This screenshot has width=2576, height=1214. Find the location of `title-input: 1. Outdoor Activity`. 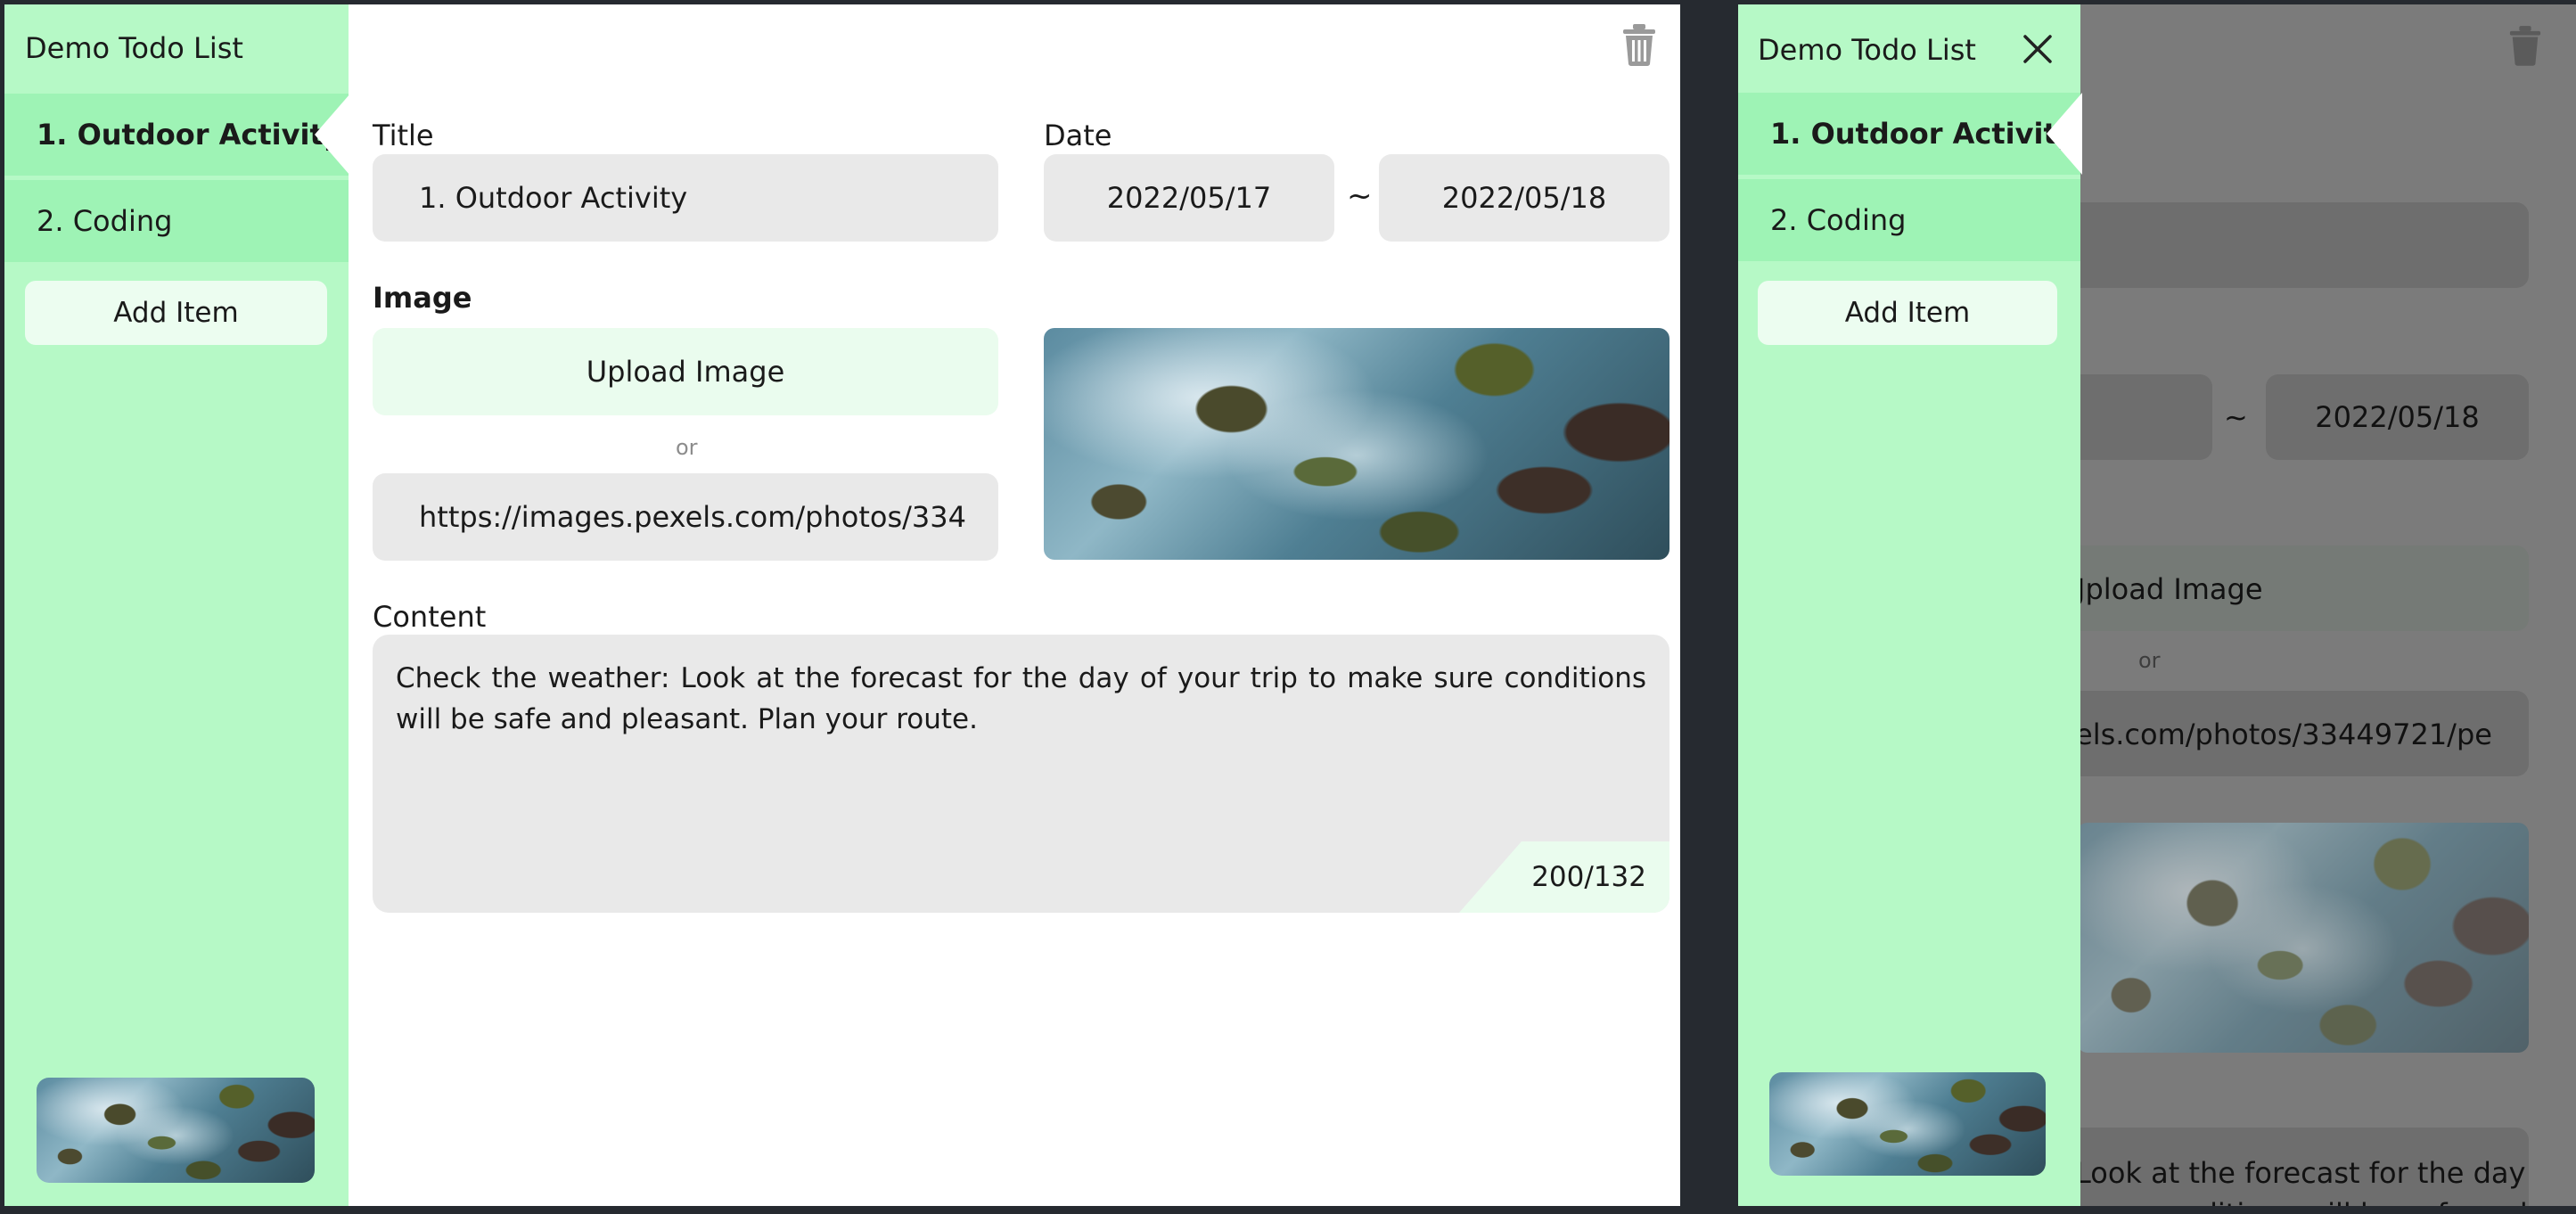

title-input: 1. Outdoor Activity is located at coordinates (685, 198).